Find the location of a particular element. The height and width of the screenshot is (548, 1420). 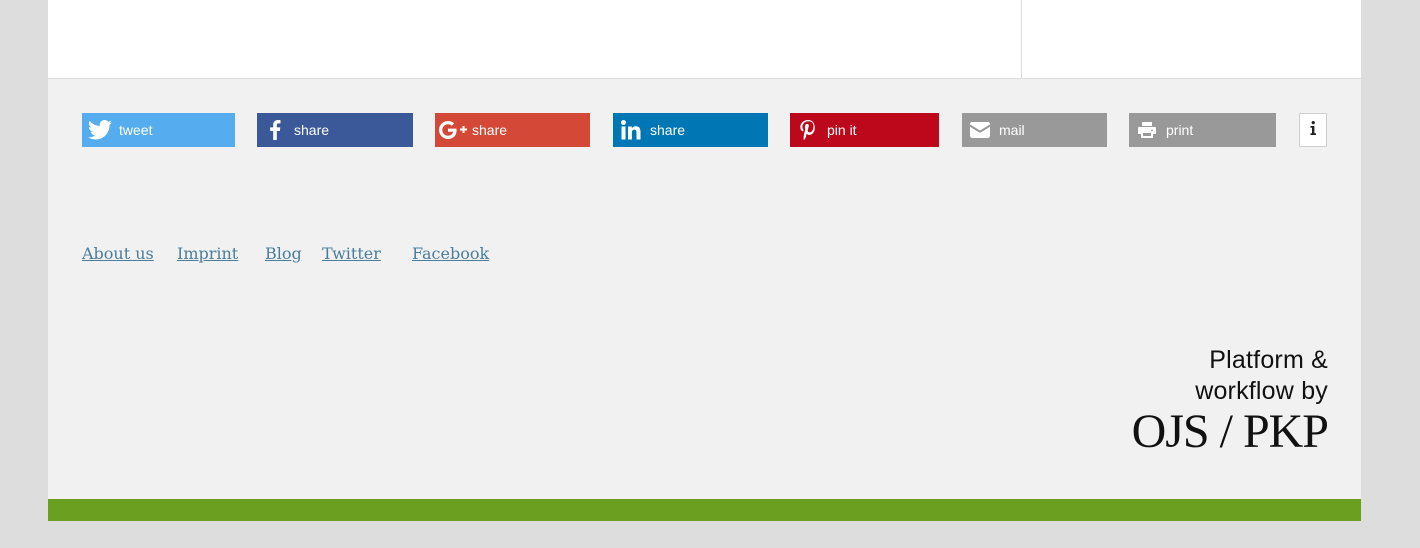

footer-link-twitter: Twitter is located at coordinates (351, 253).